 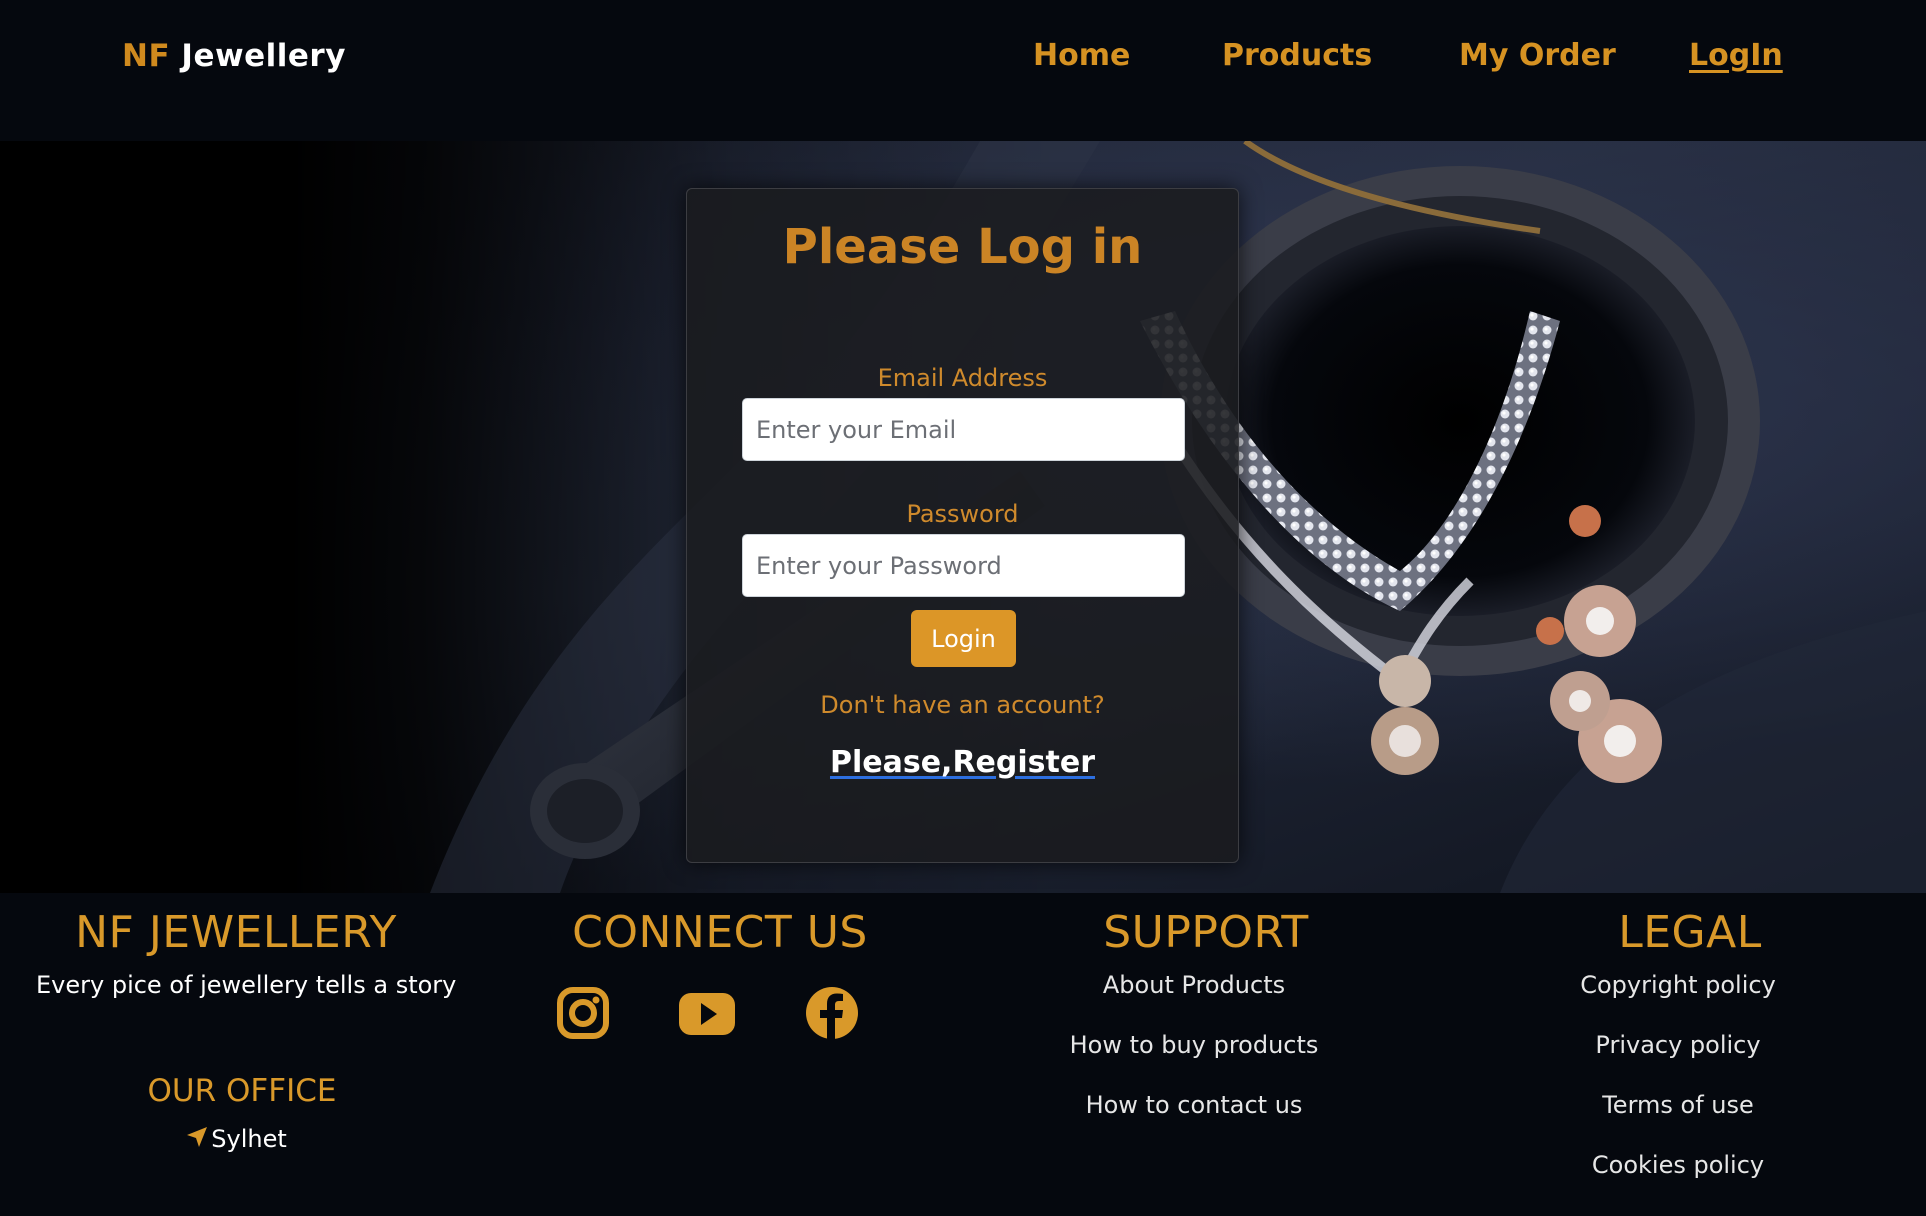 I want to click on no-account-text: Don't have an account?, so click(x=962, y=705).